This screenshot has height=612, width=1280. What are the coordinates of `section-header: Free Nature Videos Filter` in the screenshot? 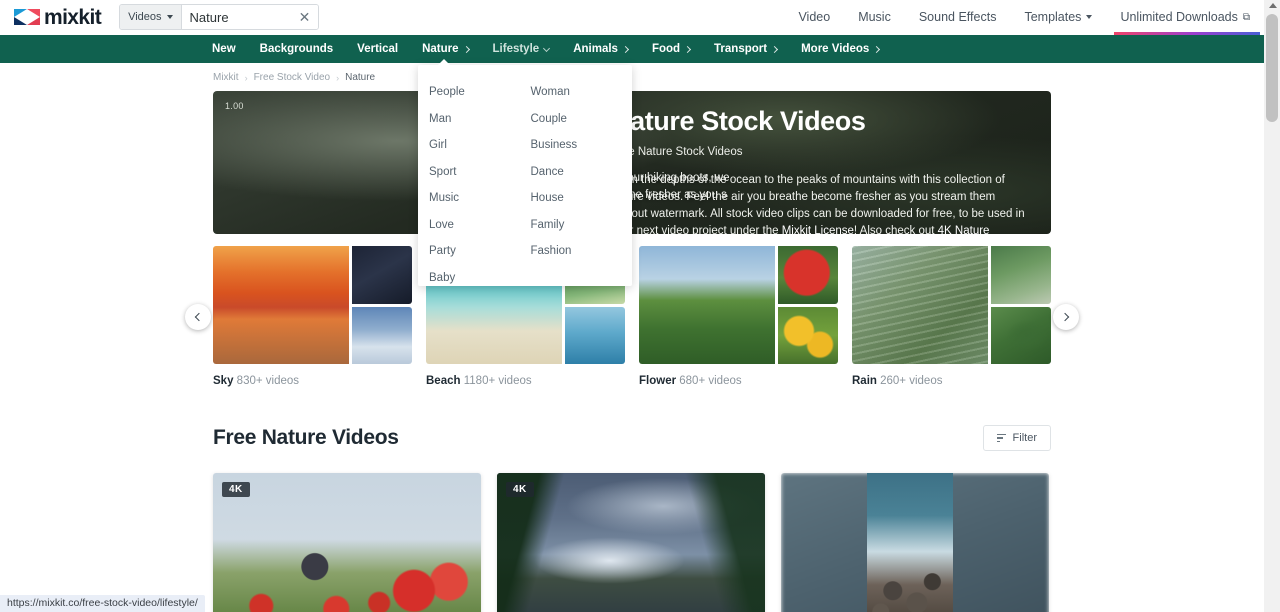 It's located at (632, 438).